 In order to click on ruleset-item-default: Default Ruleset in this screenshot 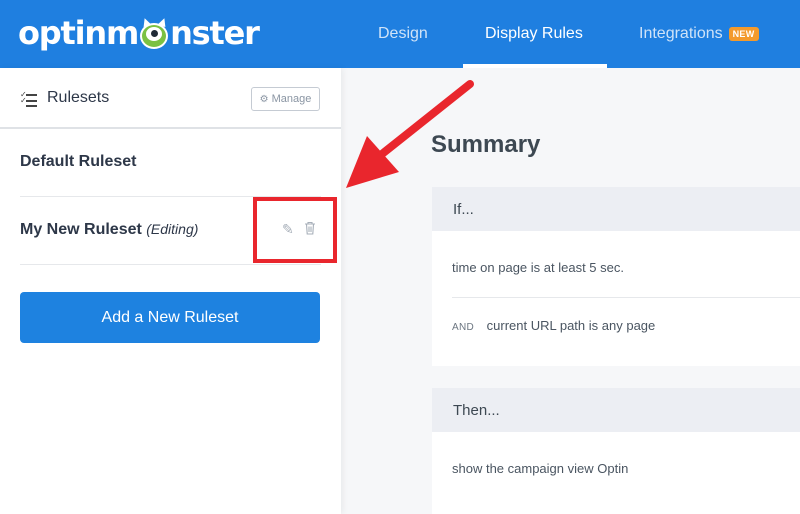, I will do `click(170, 163)`.